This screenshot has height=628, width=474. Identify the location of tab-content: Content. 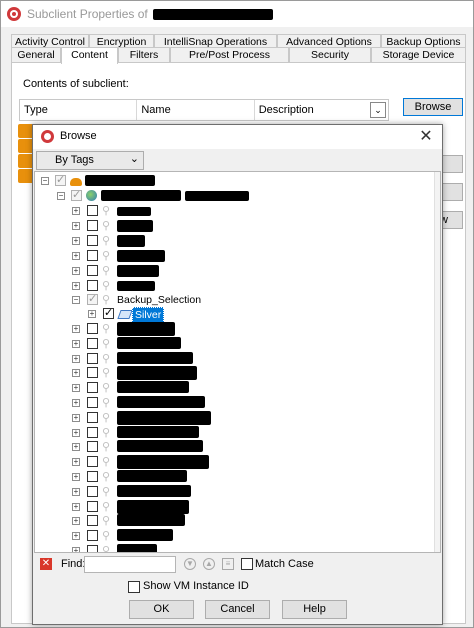
(89, 55).